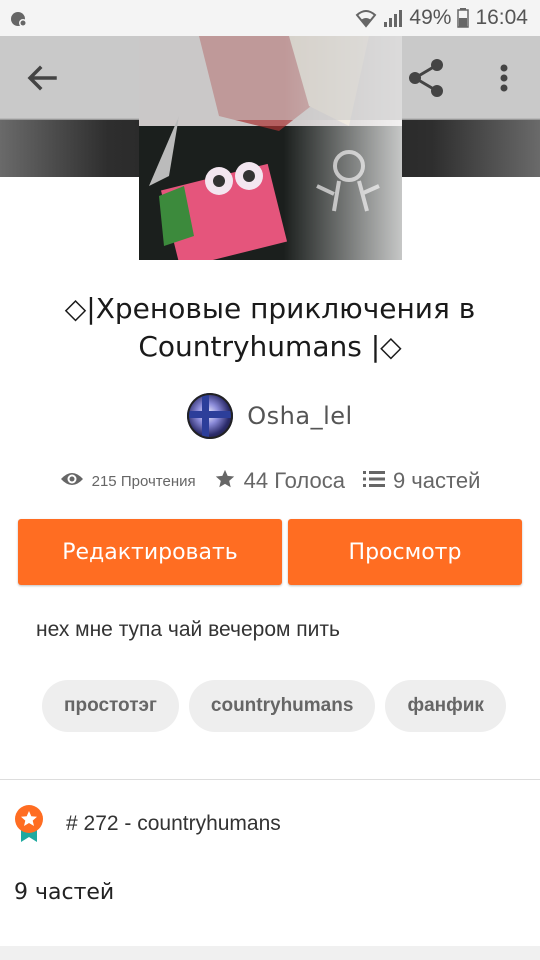 The image size is (540, 960). I want to click on battery-icon, so click(463, 18).